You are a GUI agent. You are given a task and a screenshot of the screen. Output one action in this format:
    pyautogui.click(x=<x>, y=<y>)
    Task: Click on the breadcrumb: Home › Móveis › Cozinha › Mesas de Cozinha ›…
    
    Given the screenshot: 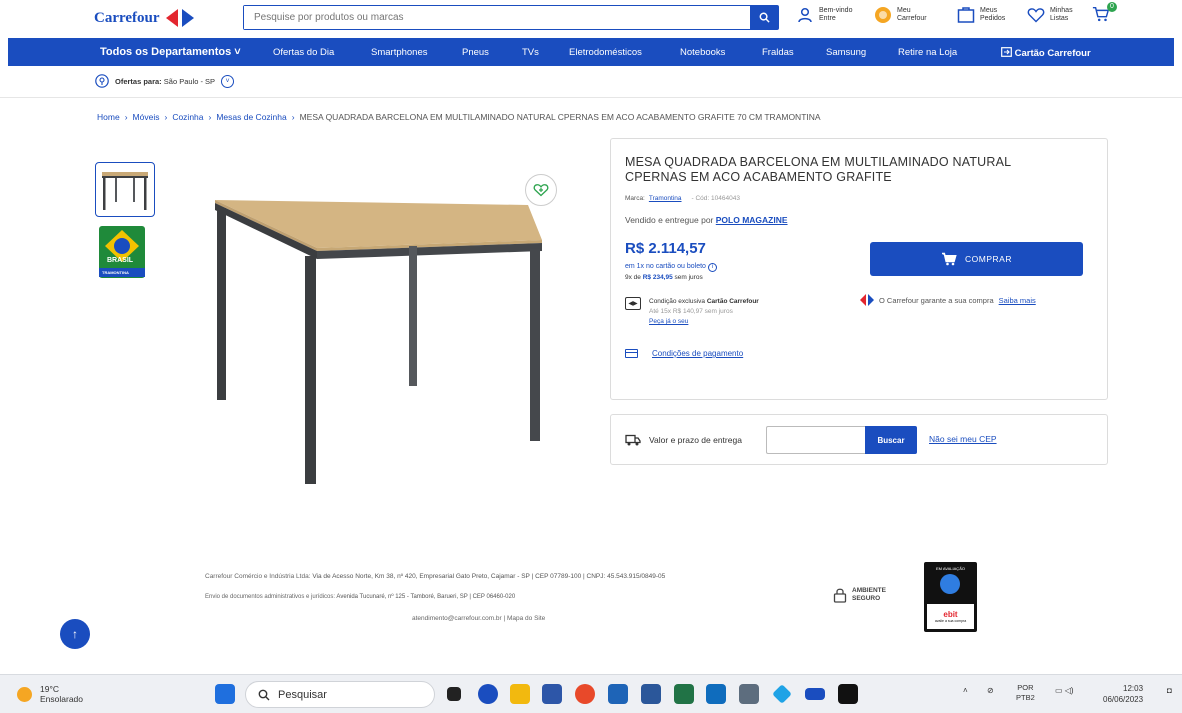 What is the action you would take?
    pyautogui.click(x=459, y=117)
    